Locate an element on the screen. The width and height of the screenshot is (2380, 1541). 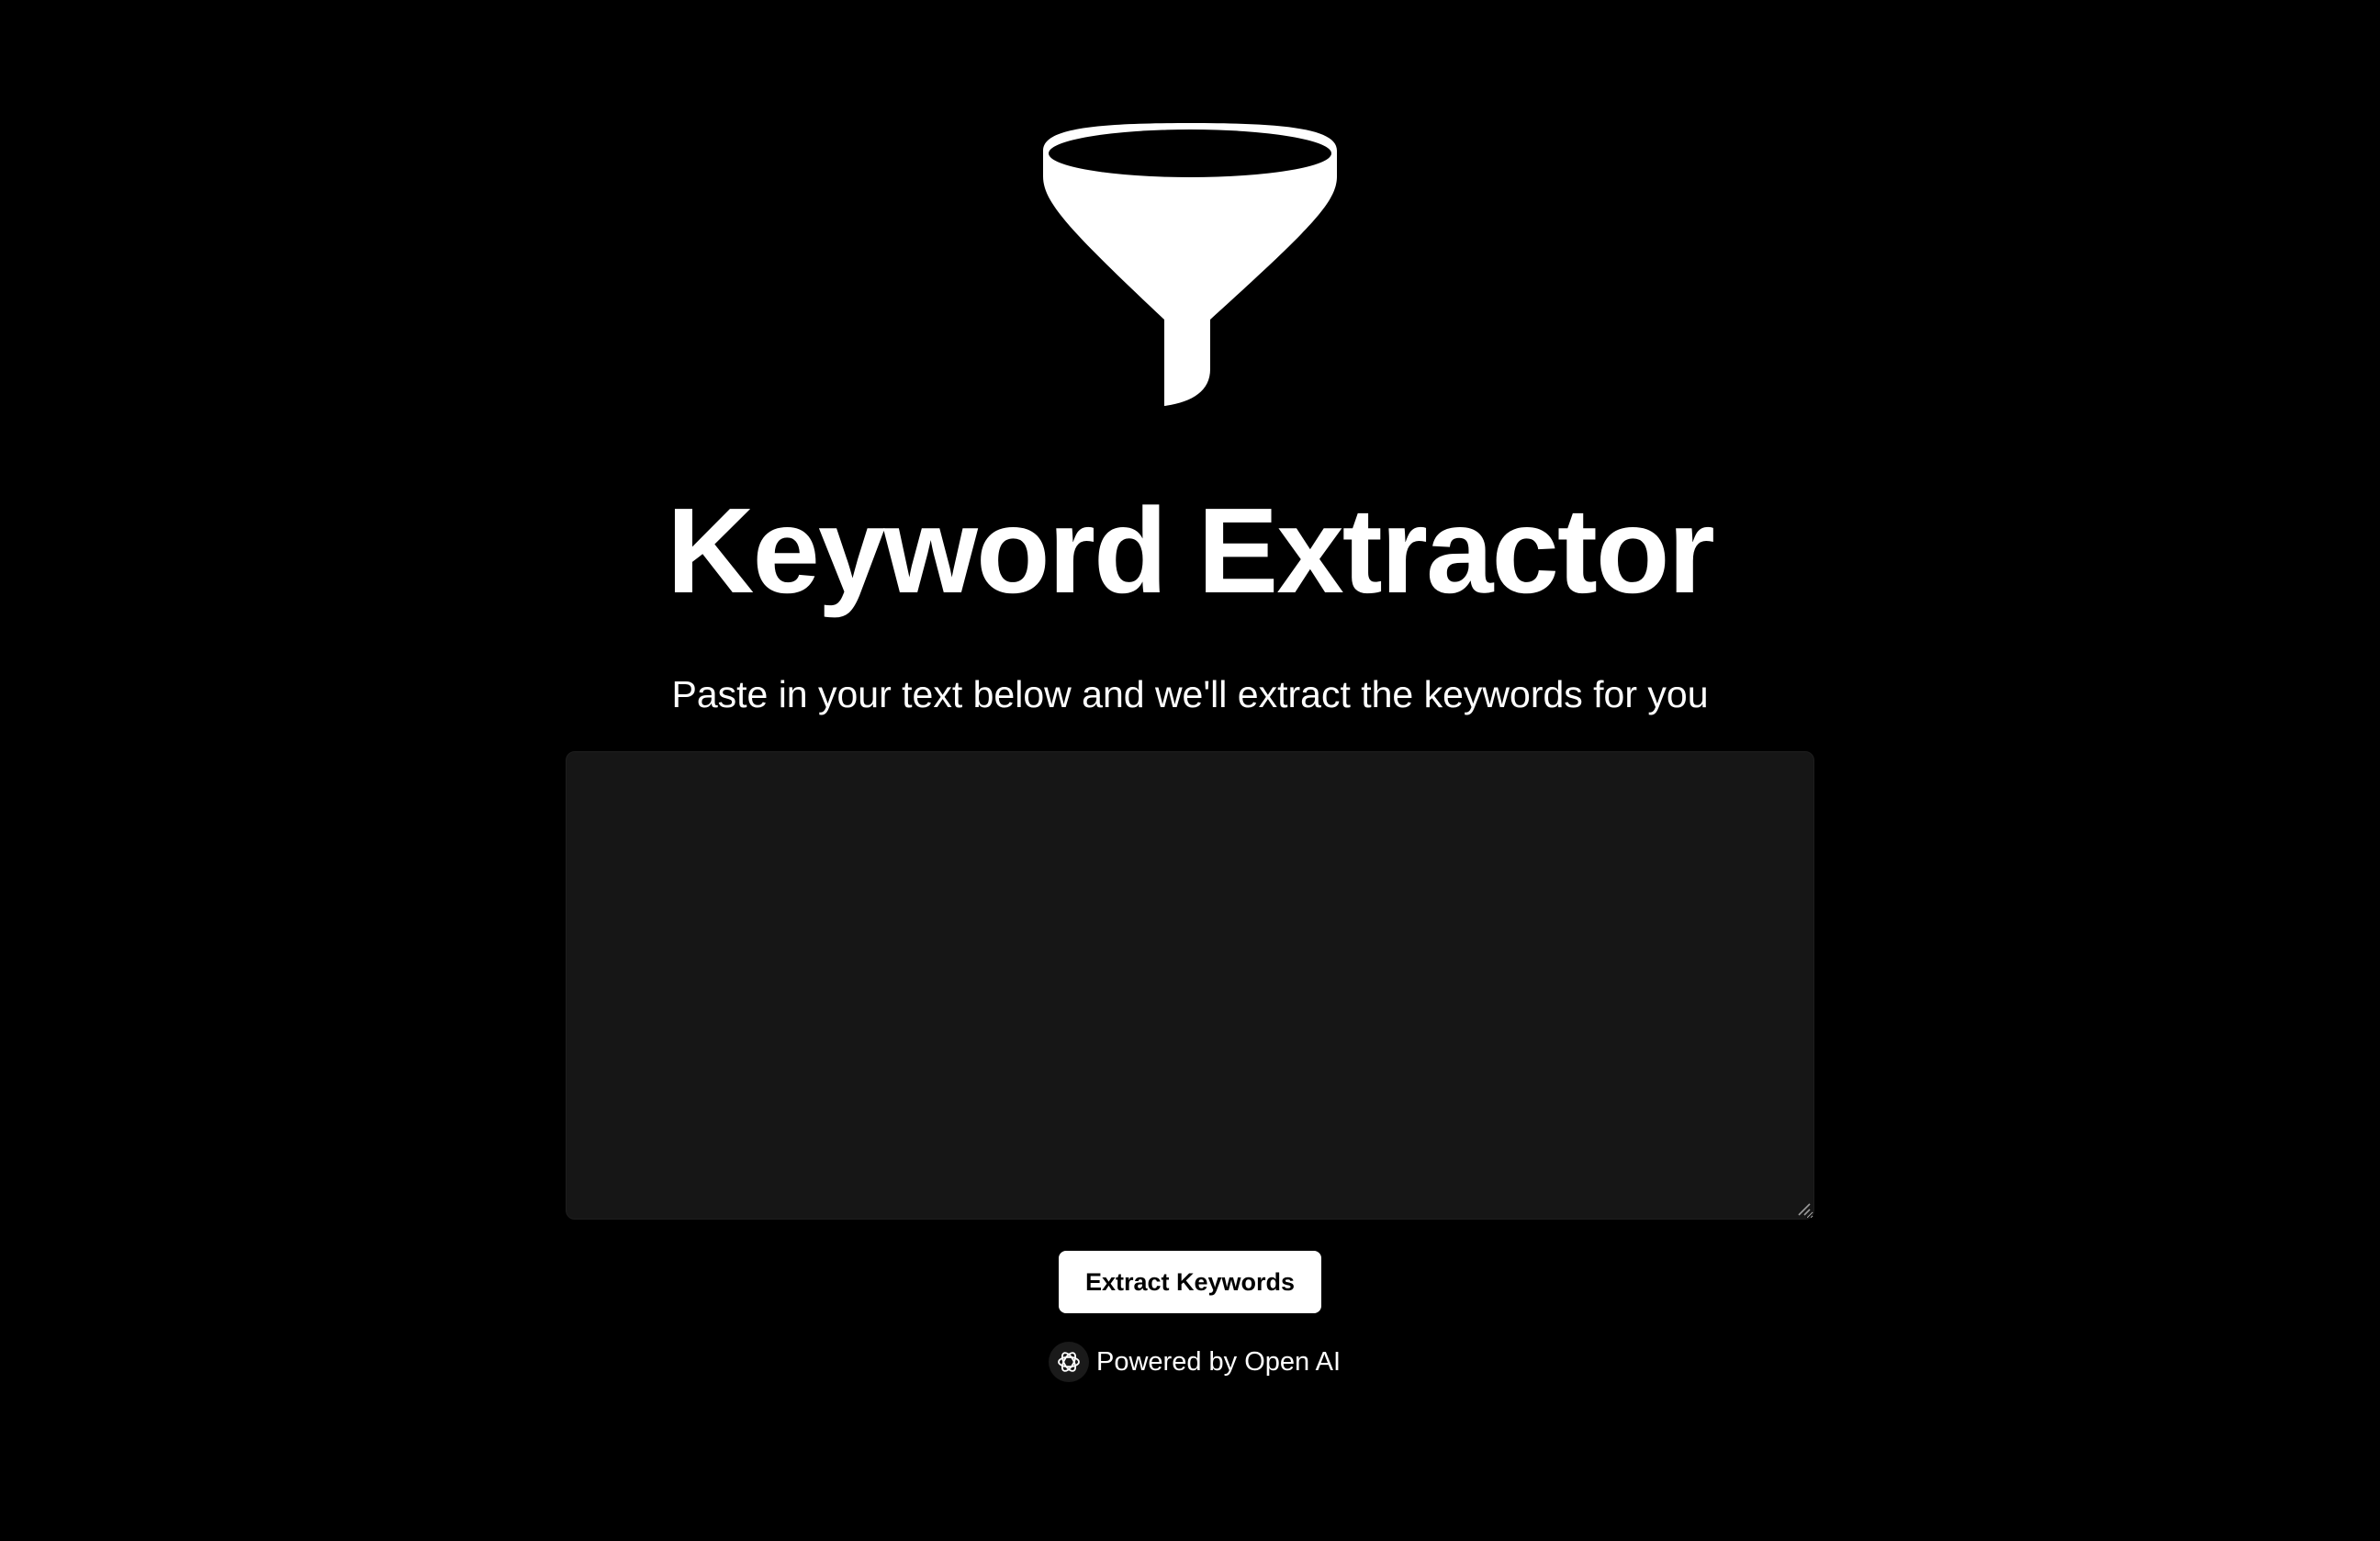
extract-keywords-button: Extract Keywords is located at coordinates (1190, 1282).